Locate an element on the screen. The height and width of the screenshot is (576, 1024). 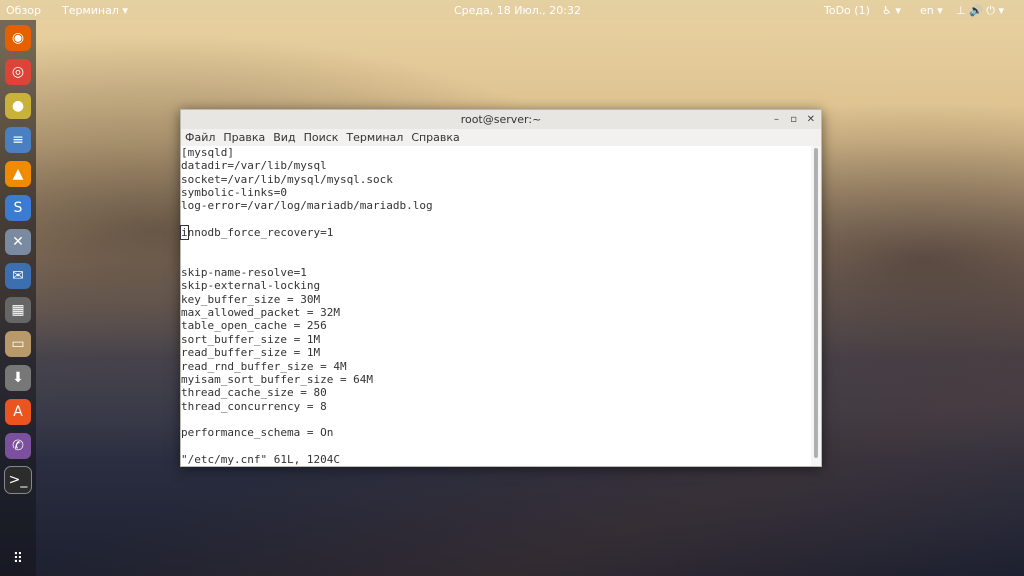
terminal-line: thread_concurrency = 8 is located at coordinates (254, 406).